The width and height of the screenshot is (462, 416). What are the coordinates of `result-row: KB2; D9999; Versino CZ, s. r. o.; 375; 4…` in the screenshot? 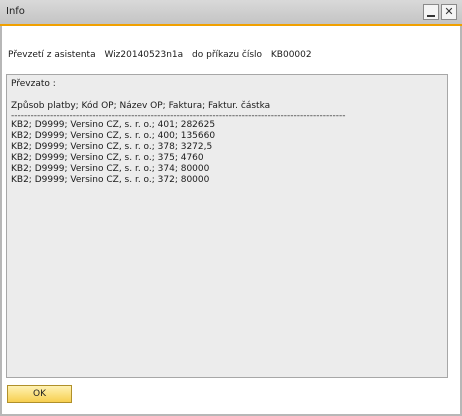 It's located at (107, 158).